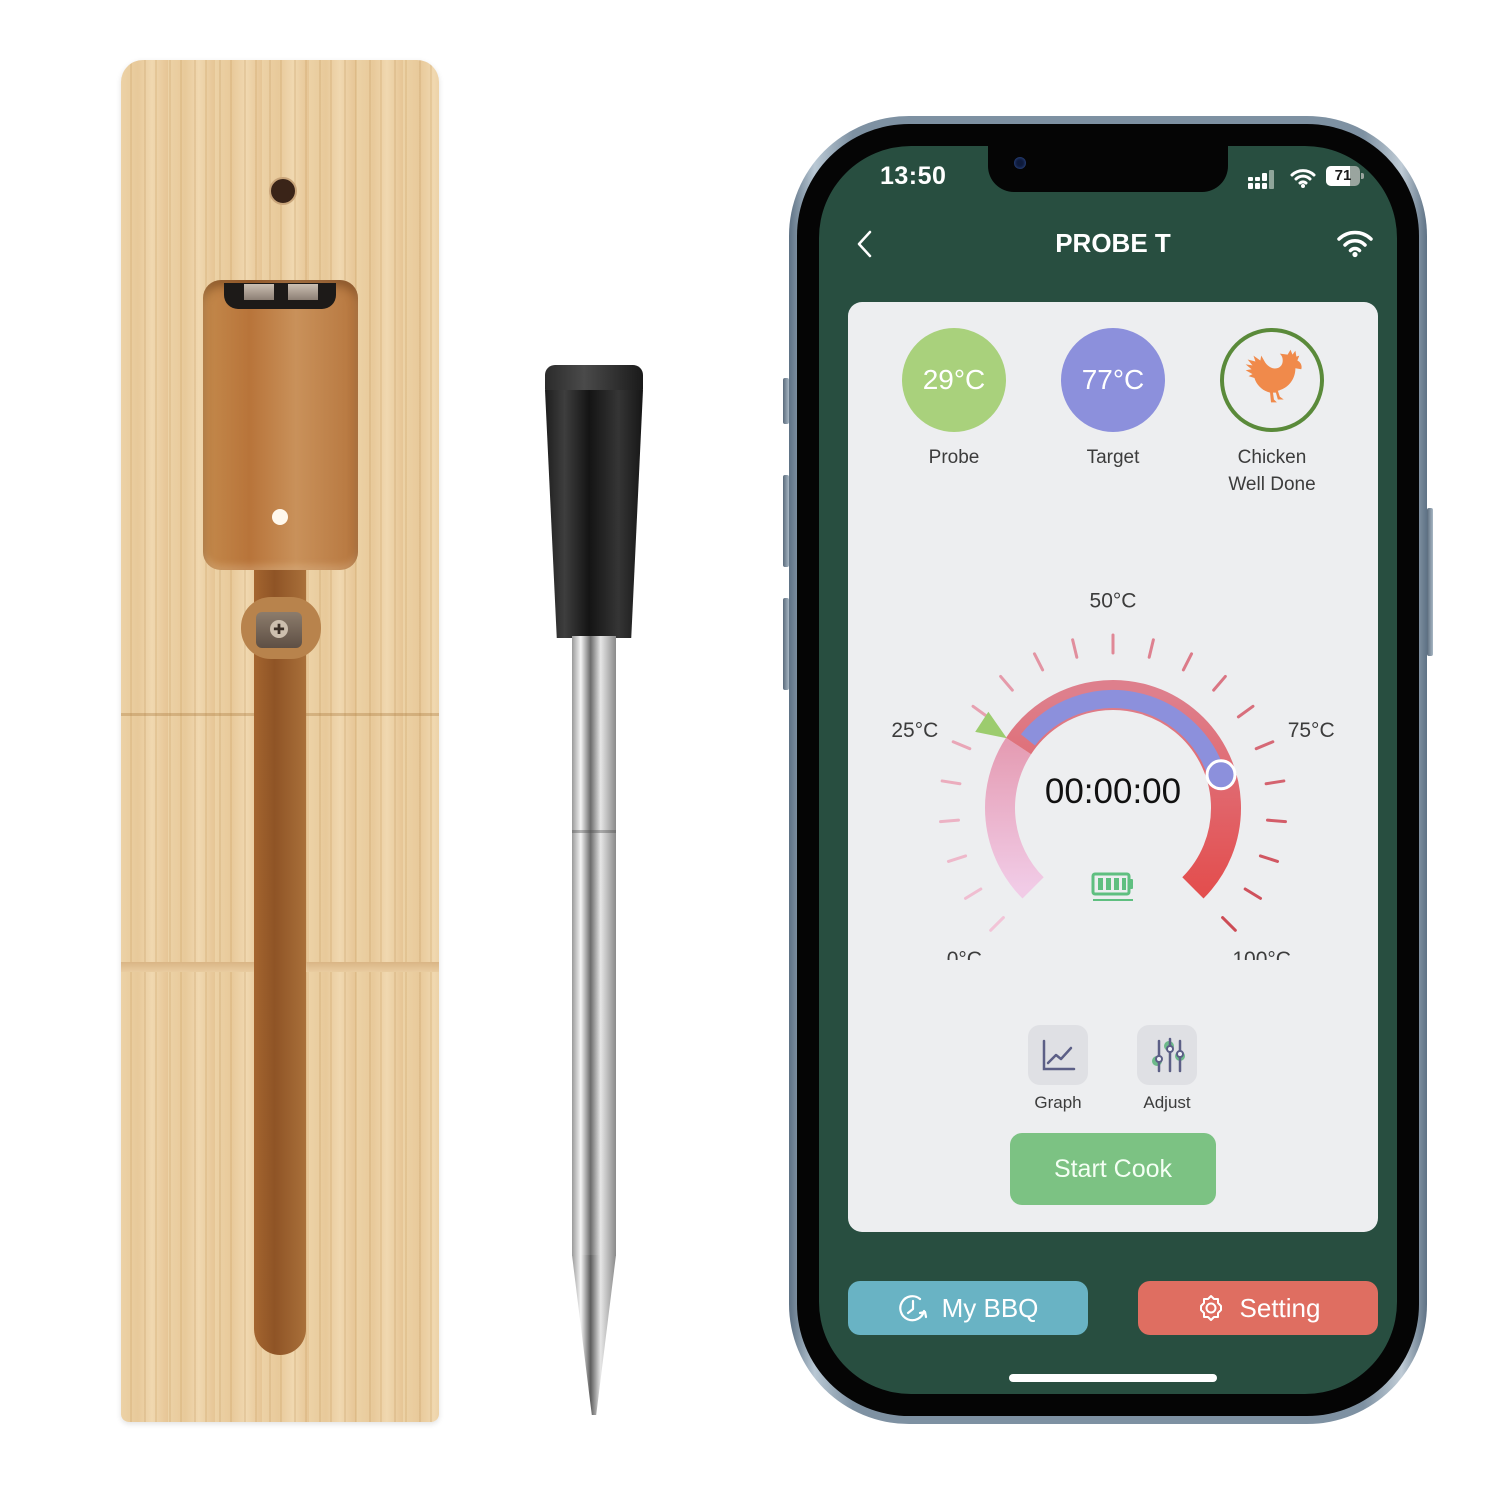 The height and width of the screenshot is (1500, 1500). Describe the element at coordinates (279, 629) in the screenshot. I see `screw-icon: ✚` at that location.